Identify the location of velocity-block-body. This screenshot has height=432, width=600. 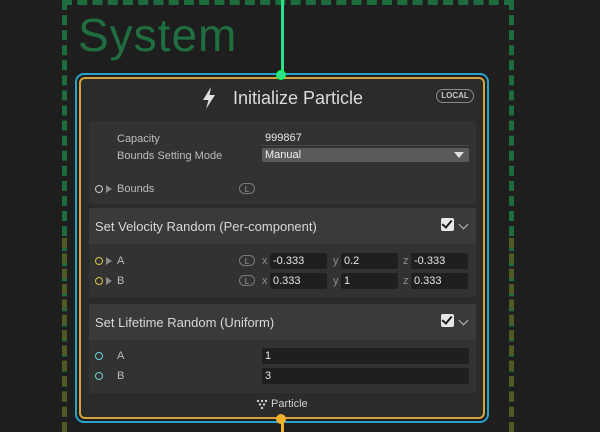
(282, 270).